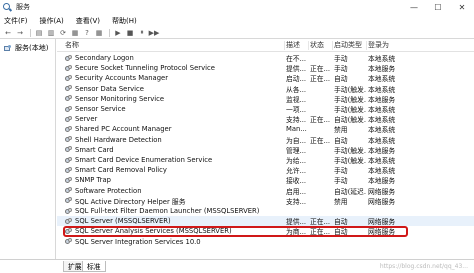 The height and width of the screenshot is (273, 474). What do you see at coordinates (174, 109) in the screenshot?
I see `service-name-cell: Sensor Service` at bounding box center [174, 109].